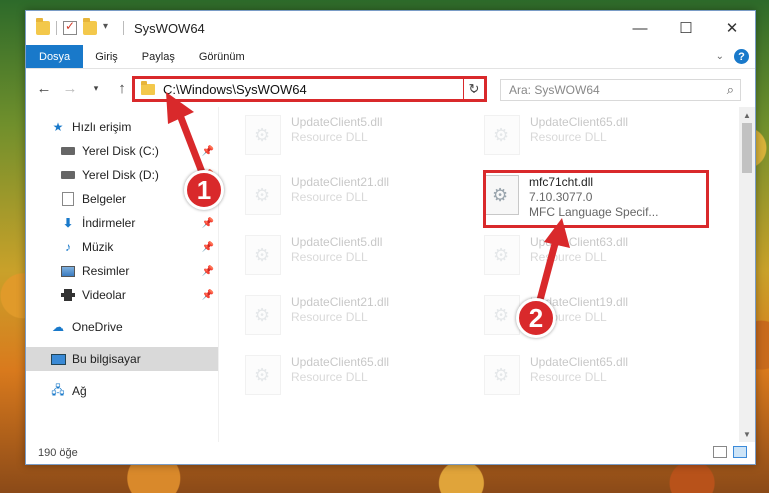  Describe the element at coordinates (158, 56) in the screenshot. I see `tab-share: Paylaş` at that location.